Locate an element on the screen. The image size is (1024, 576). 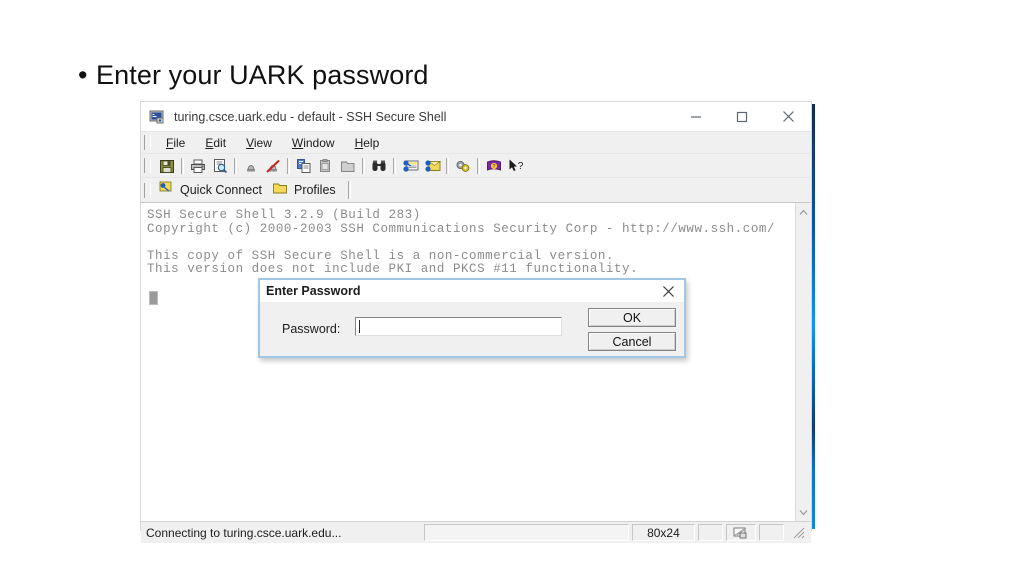
maximize-button is located at coordinates (742, 116).